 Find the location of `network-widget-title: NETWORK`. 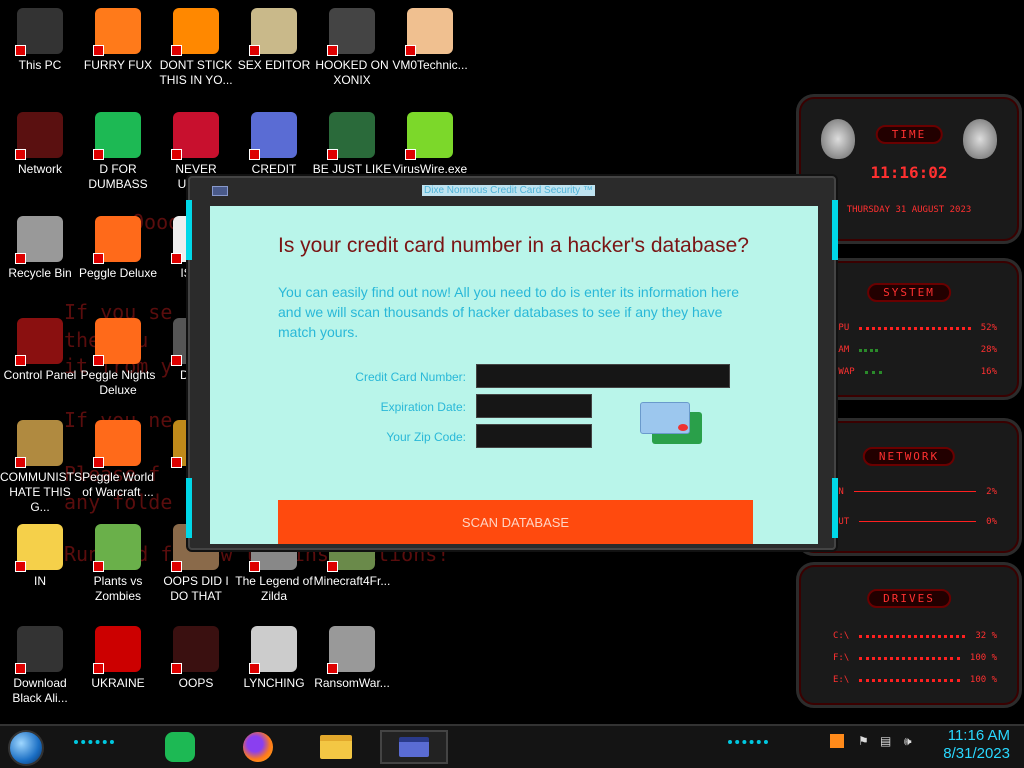

network-widget-title: NETWORK is located at coordinates (909, 456).